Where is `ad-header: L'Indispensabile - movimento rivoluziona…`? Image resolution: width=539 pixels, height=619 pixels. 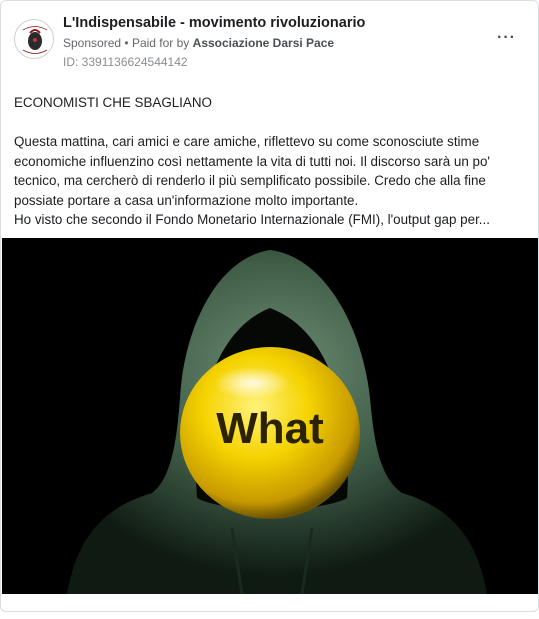 ad-header: L'Indispensabile - movimento rivoluziona… is located at coordinates (269, 40).